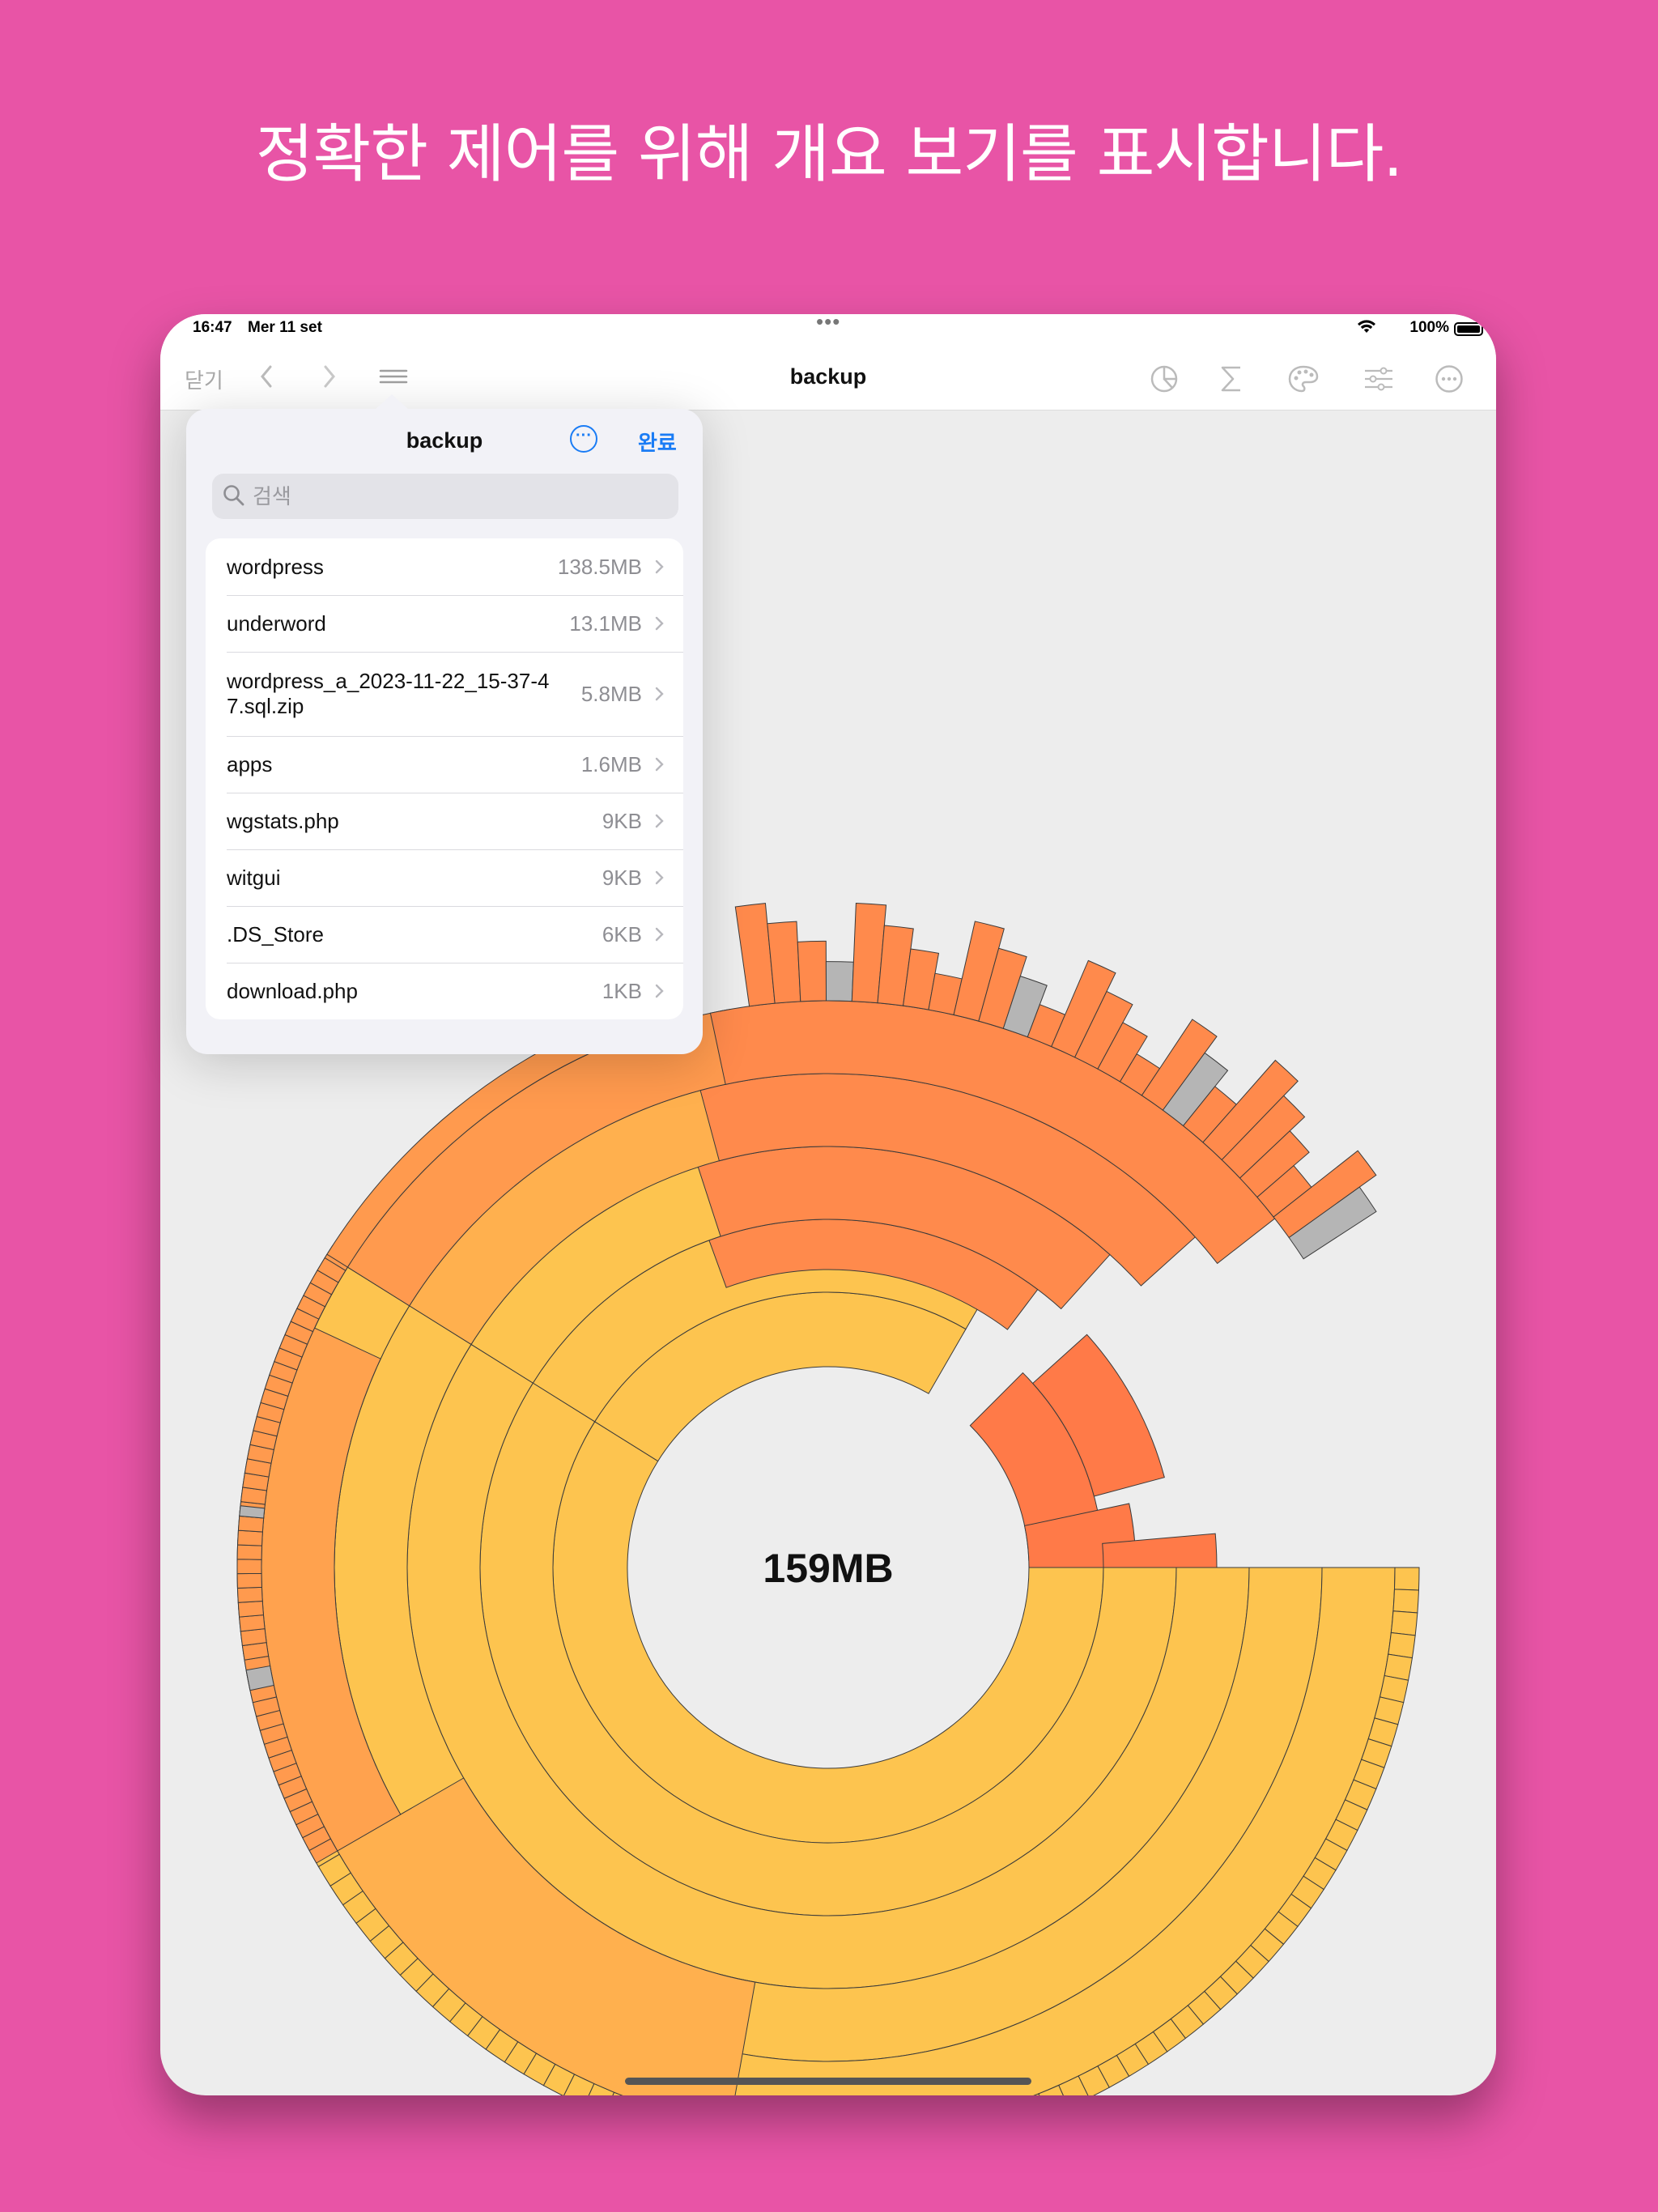  Describe the element at coordinates (393, 379) in the screenshot. I see `list-icon` at that location.